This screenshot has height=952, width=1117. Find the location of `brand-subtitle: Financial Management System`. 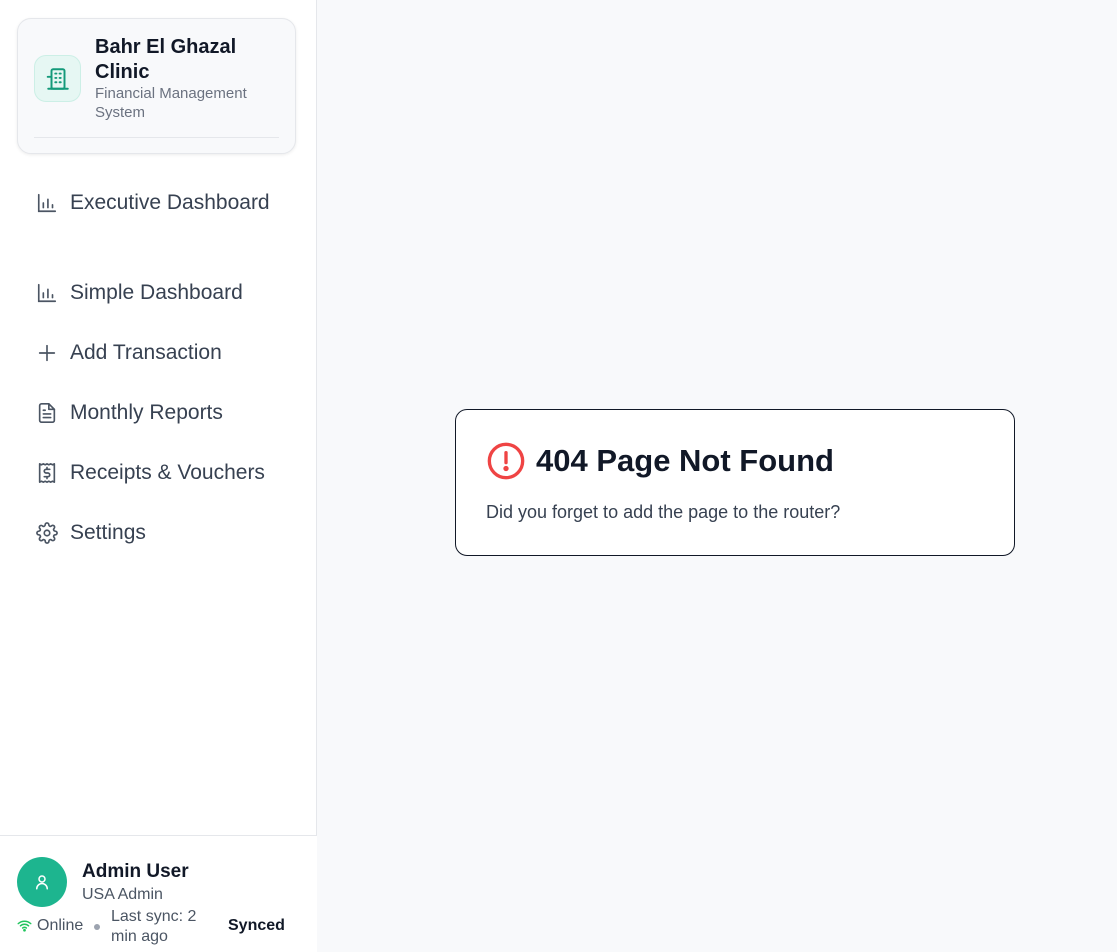

brand-subtitle: Financial Management System is located at coordinates (171, 103).